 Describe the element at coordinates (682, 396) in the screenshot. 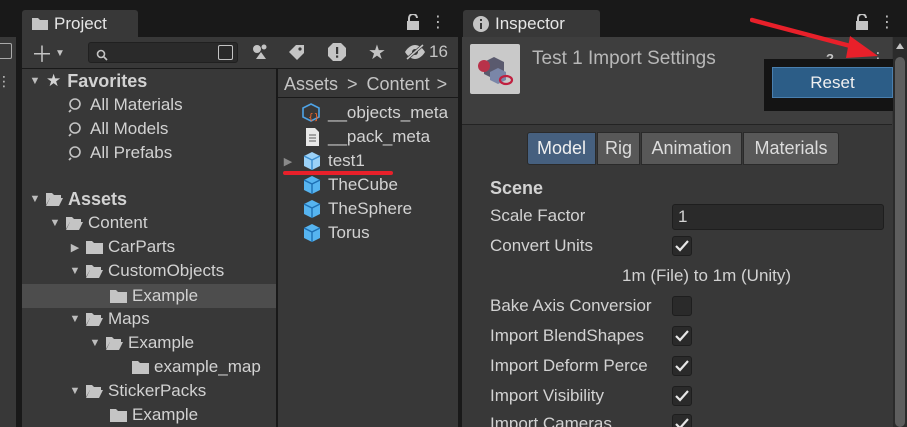

I see `import-visibility-checkbox` at that location.